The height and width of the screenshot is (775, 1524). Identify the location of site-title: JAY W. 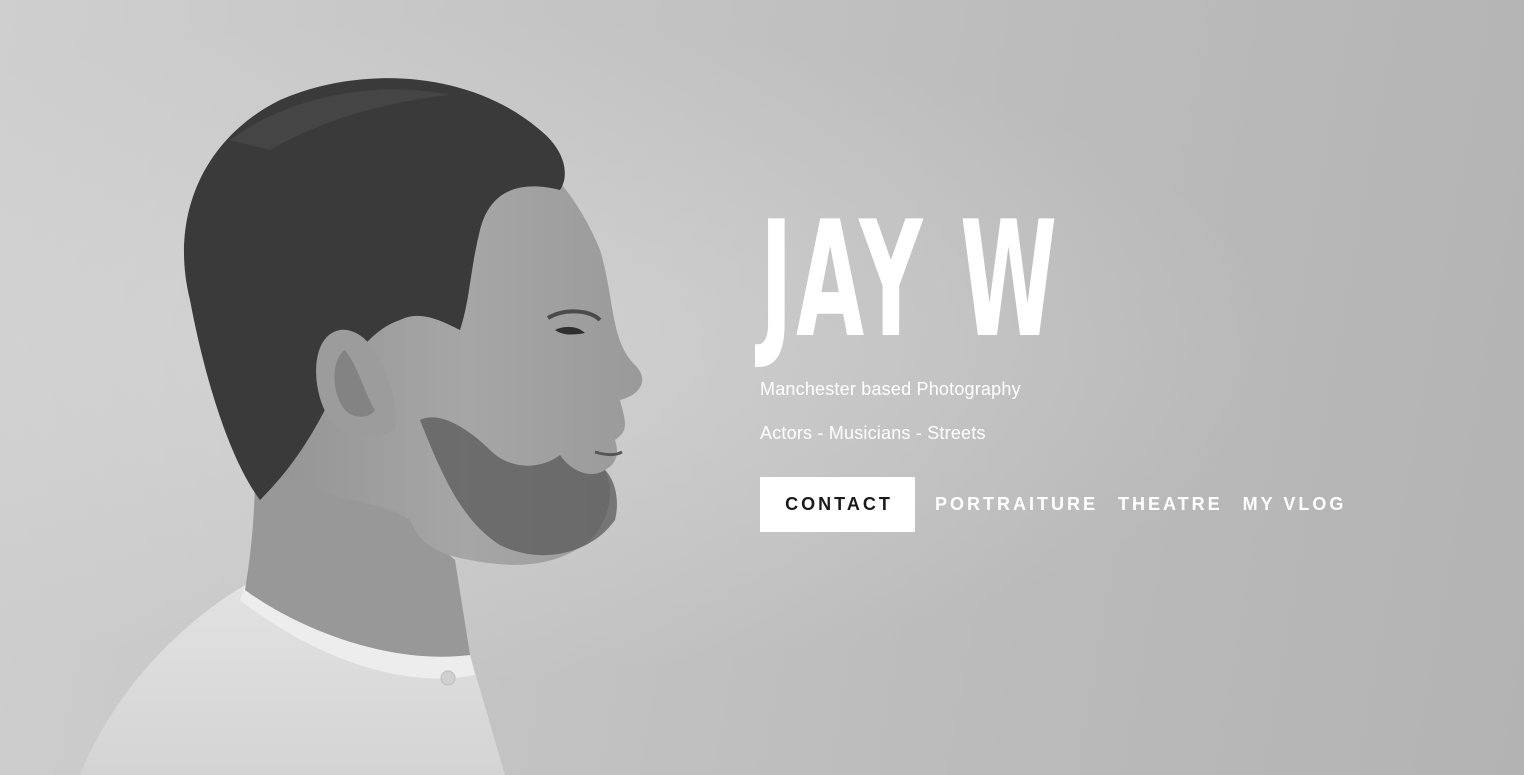
(952, 280).